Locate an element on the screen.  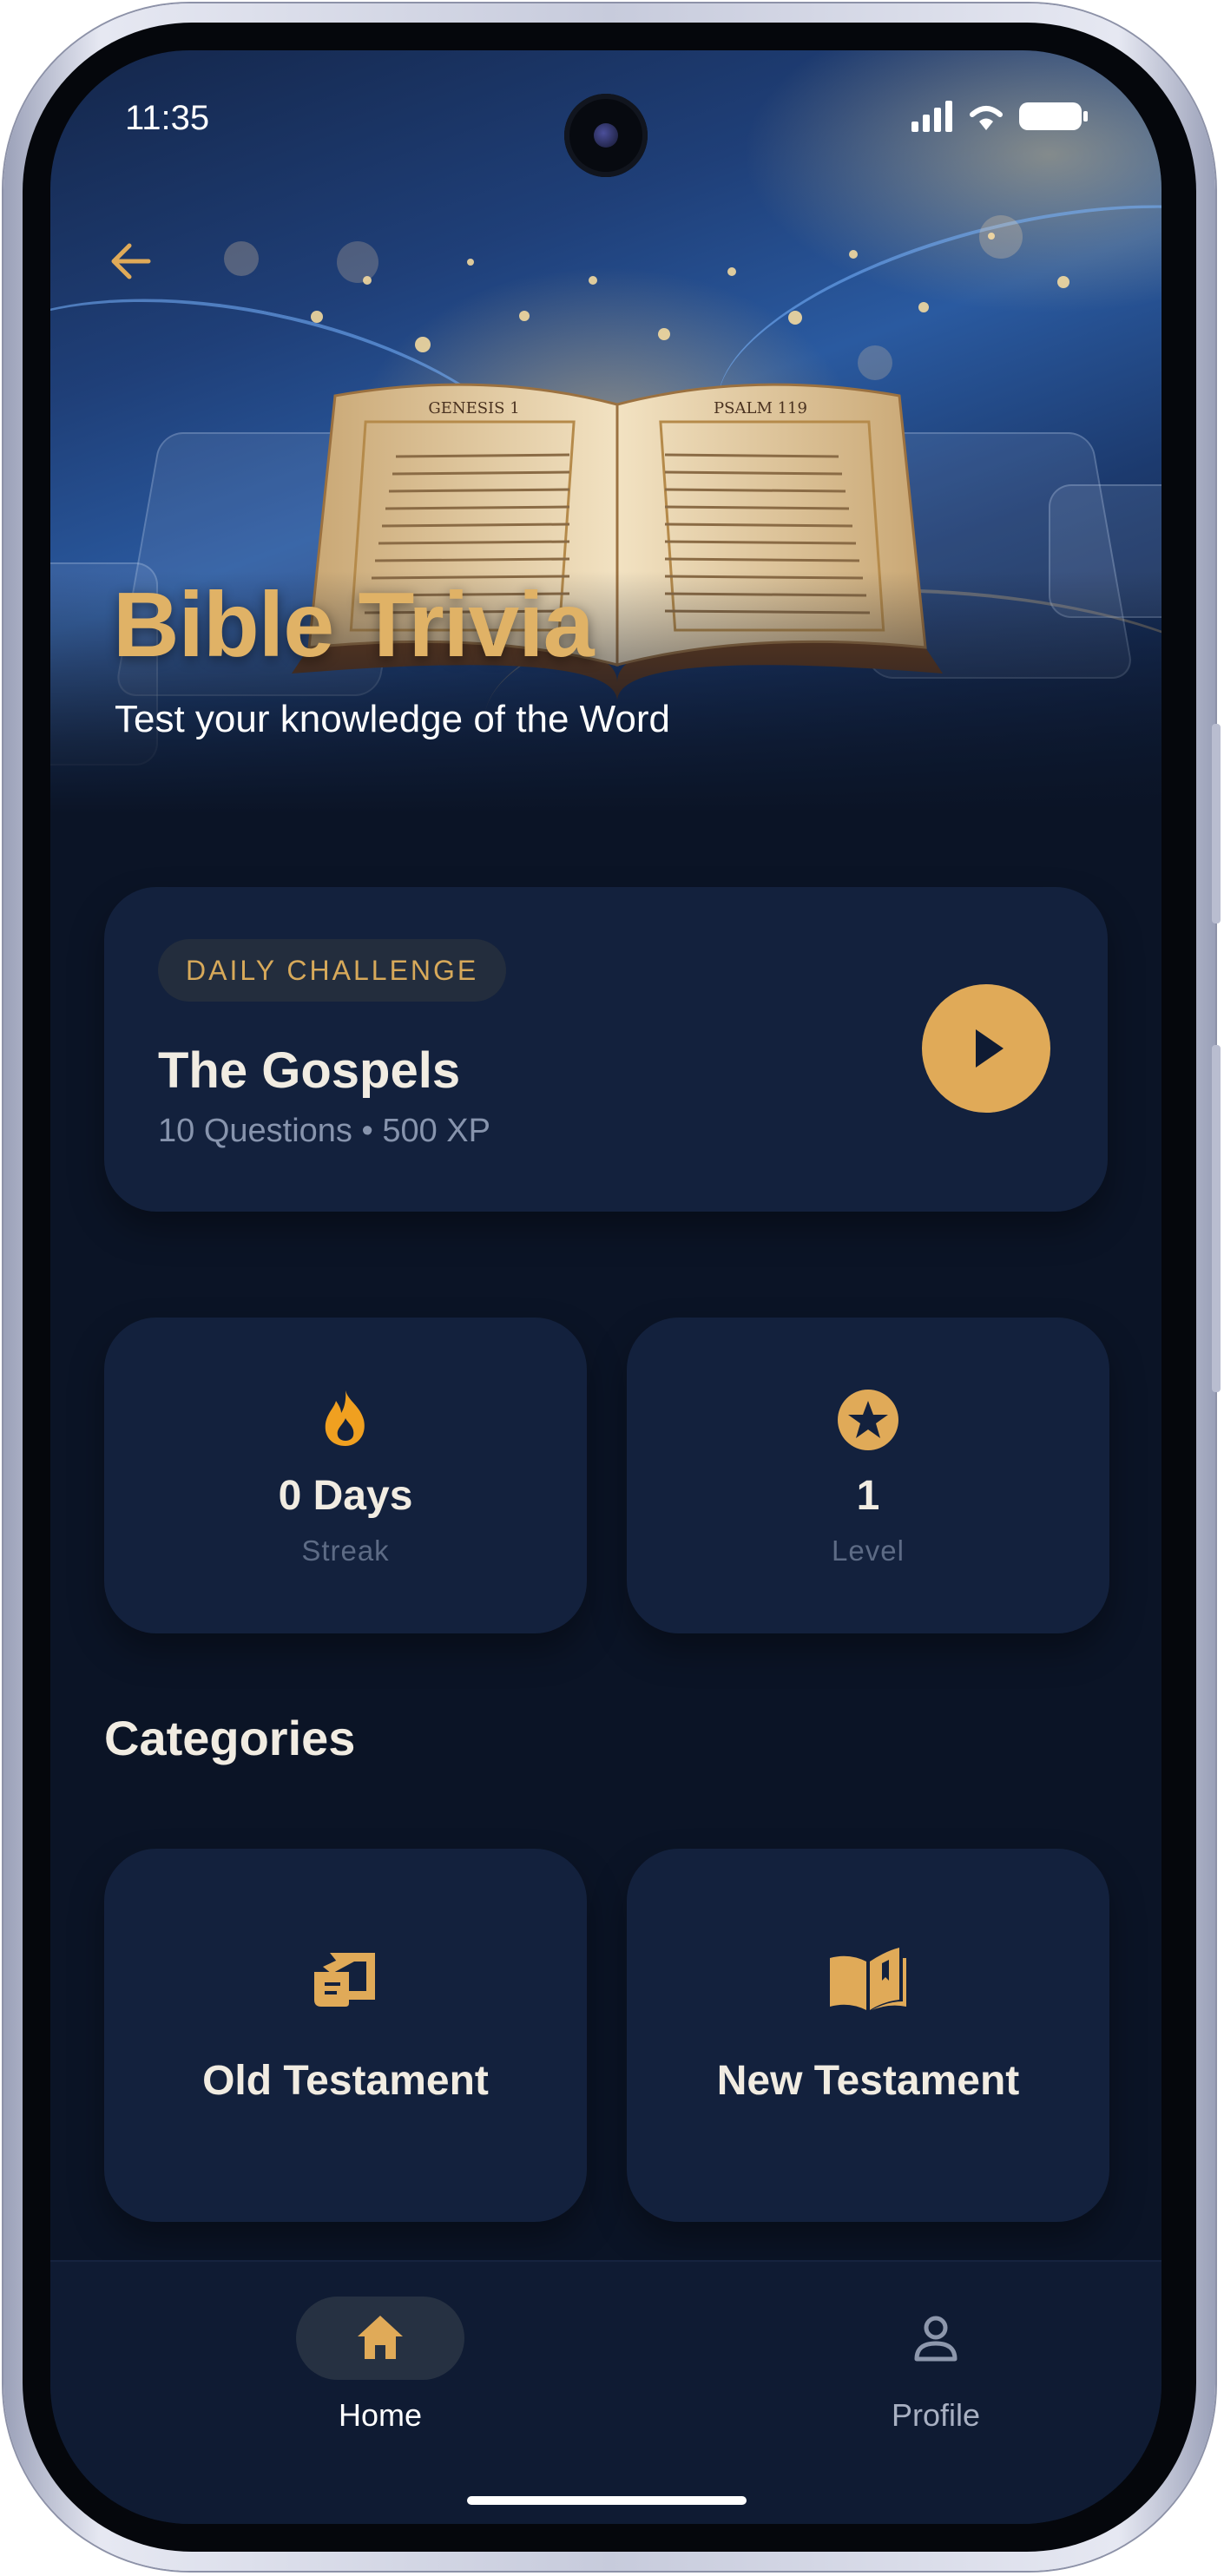
scroll-icon is located at coordinates (344, 1980).